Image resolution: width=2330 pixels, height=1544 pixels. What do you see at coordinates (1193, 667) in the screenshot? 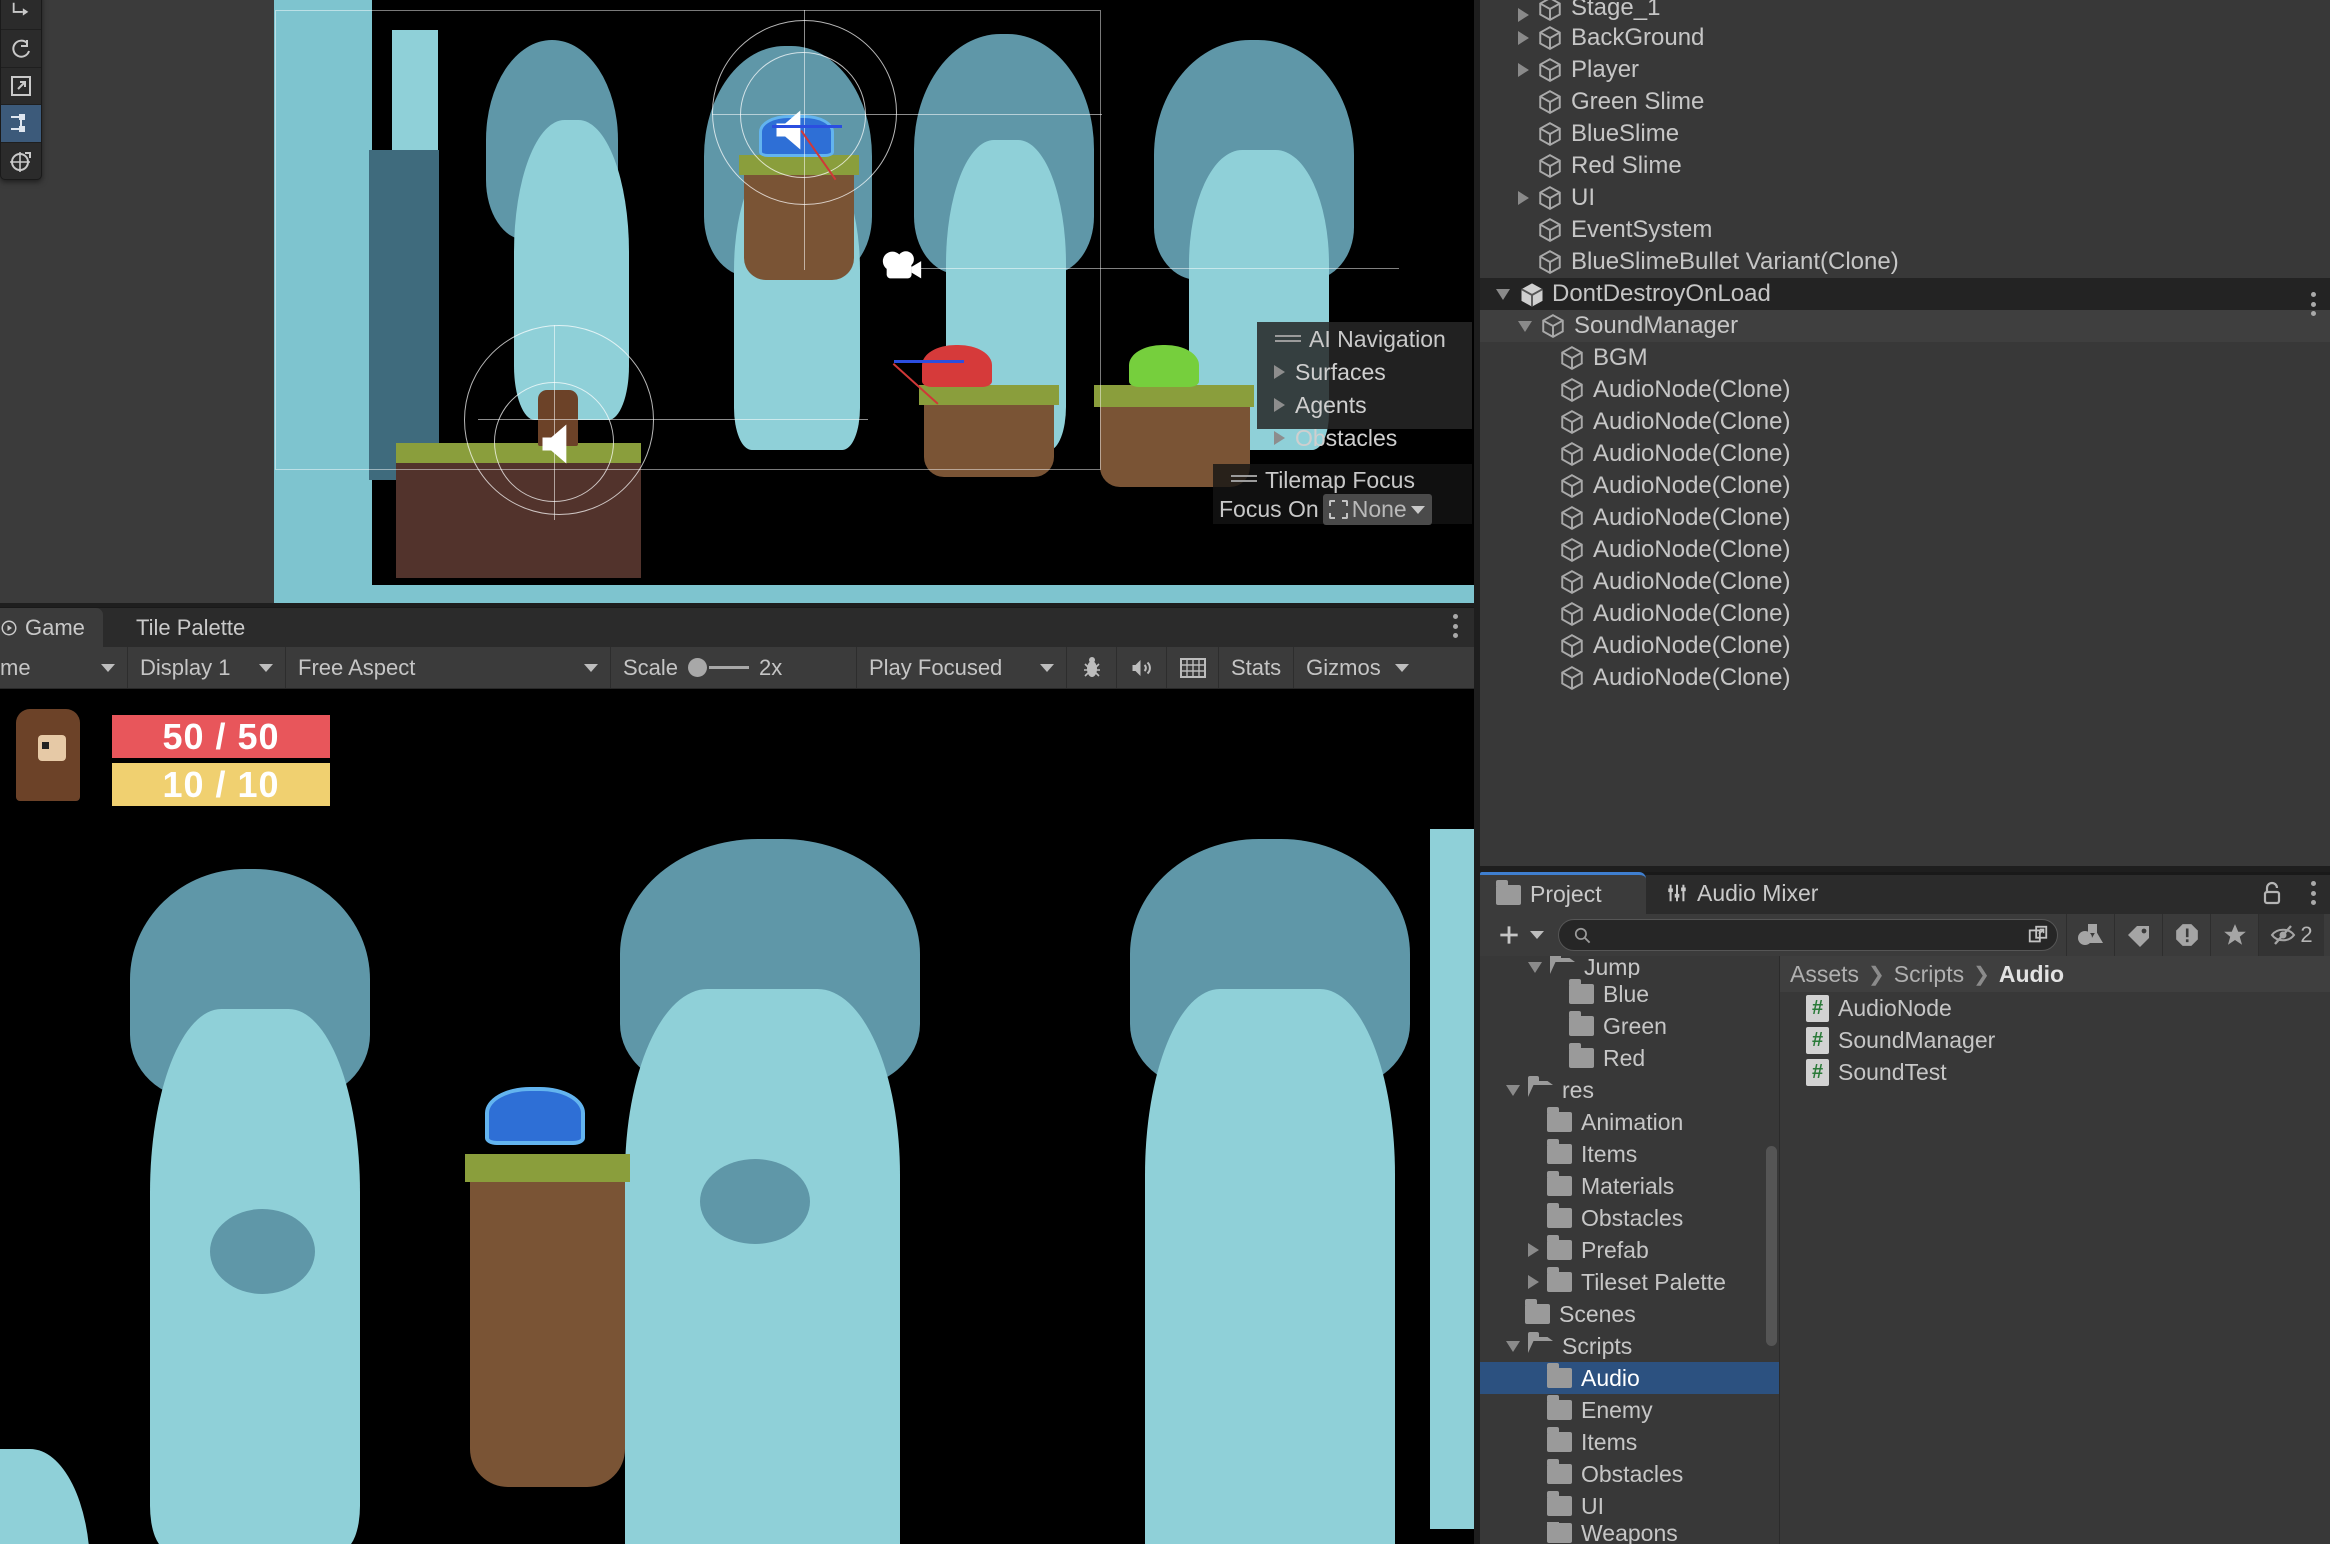
I see `grid-toggle-button` at bounding box center [1193, 667].